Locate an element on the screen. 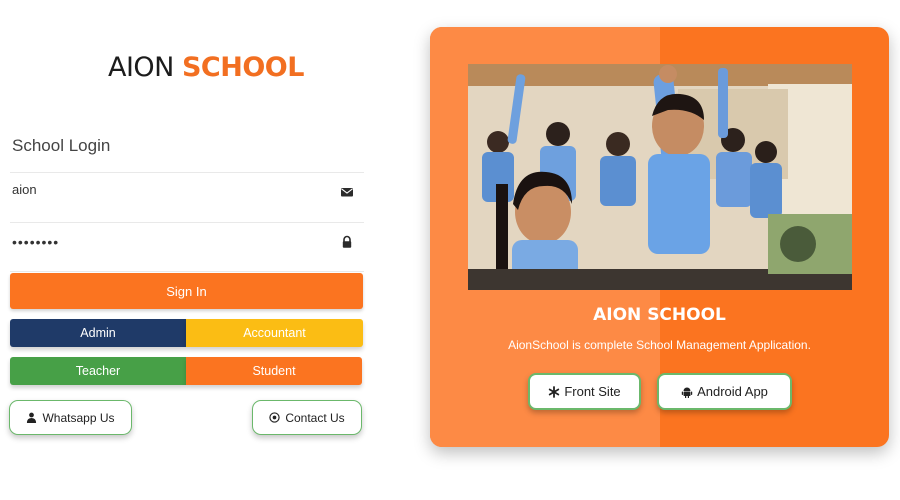 This screenshot has height=500, width=900. whatsapp-button: Whatsapp Us is located at coordinates (70, 417).